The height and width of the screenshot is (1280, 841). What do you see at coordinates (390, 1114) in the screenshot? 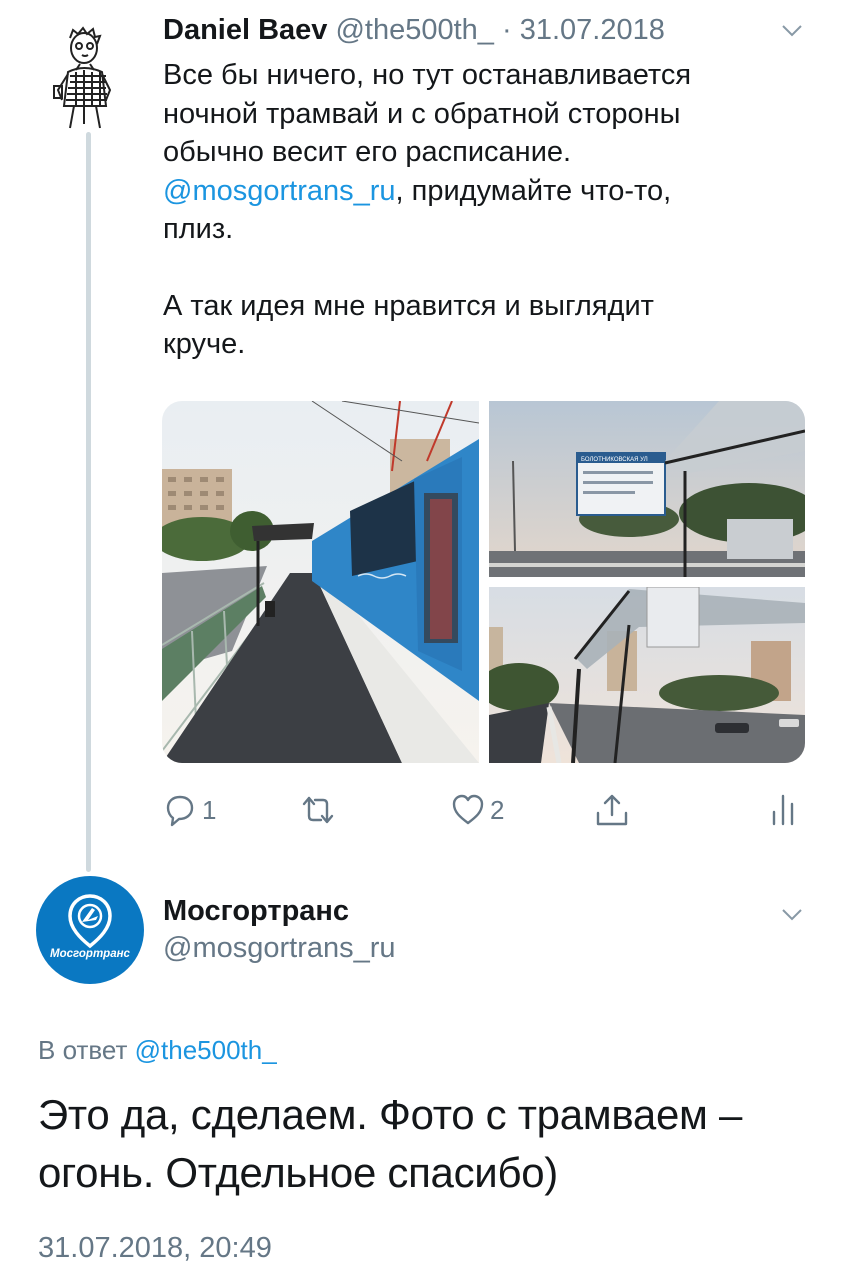
I see `tweet-text-line: Это да, сделаем. Фото с трамваем –` at bounding box center [390, 1114].